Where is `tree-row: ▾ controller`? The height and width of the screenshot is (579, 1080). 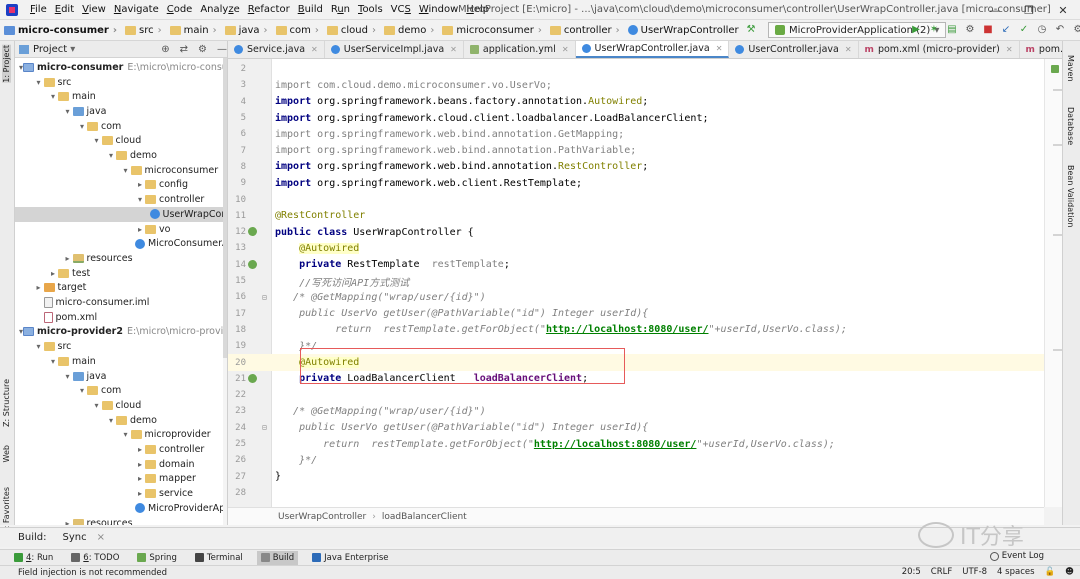 tree-row: ▾ controller is located at coordinates (121, 199).